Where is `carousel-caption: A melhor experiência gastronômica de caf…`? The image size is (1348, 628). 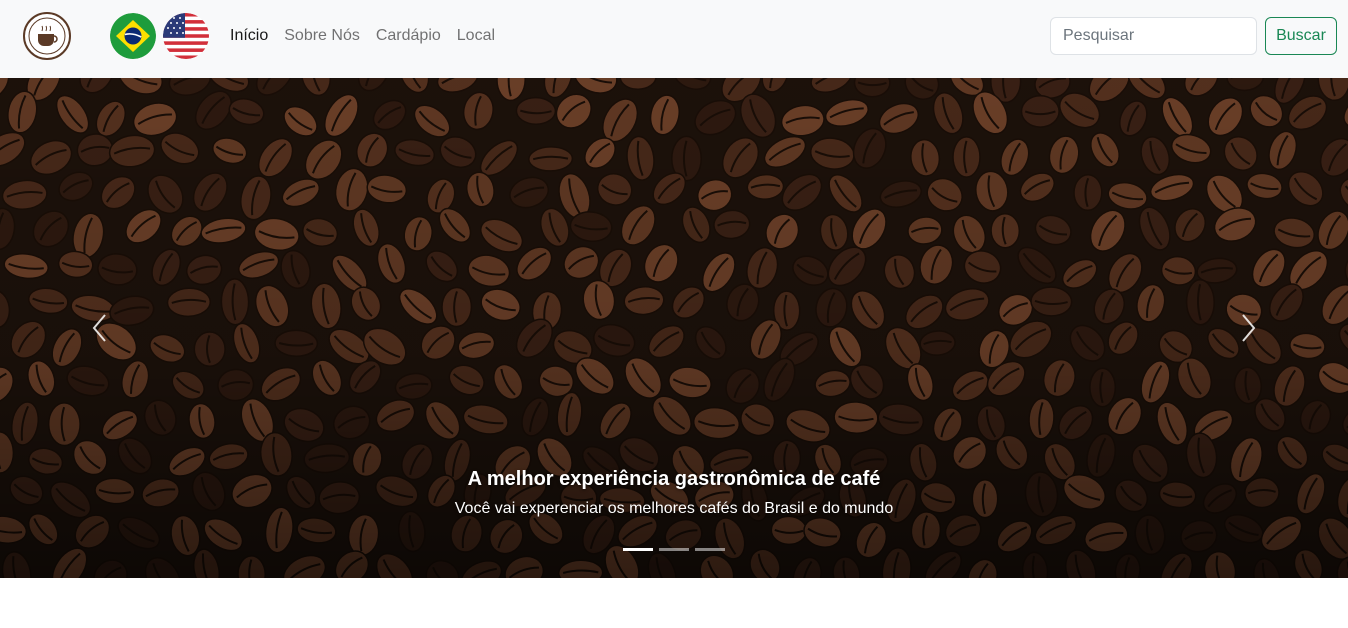 carousel-caption: A melhor experiência gastronômica de caf… is located at coordinates (674, 493).